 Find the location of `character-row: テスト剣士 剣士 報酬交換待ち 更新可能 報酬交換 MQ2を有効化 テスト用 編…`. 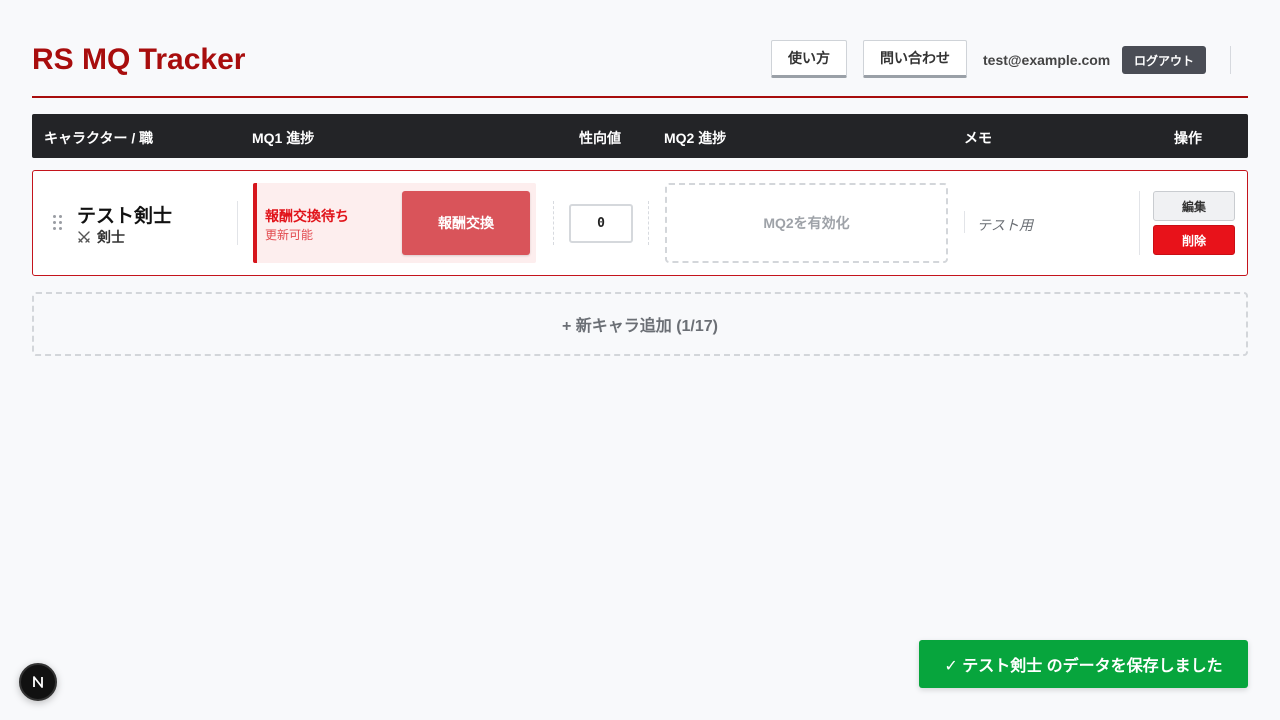

character-row: テスト剣士 剣士 報酬交換待ち 更新可能 報酬交換 MQ2を有効化 テスト用 編… is located at coordinates (640, 223).